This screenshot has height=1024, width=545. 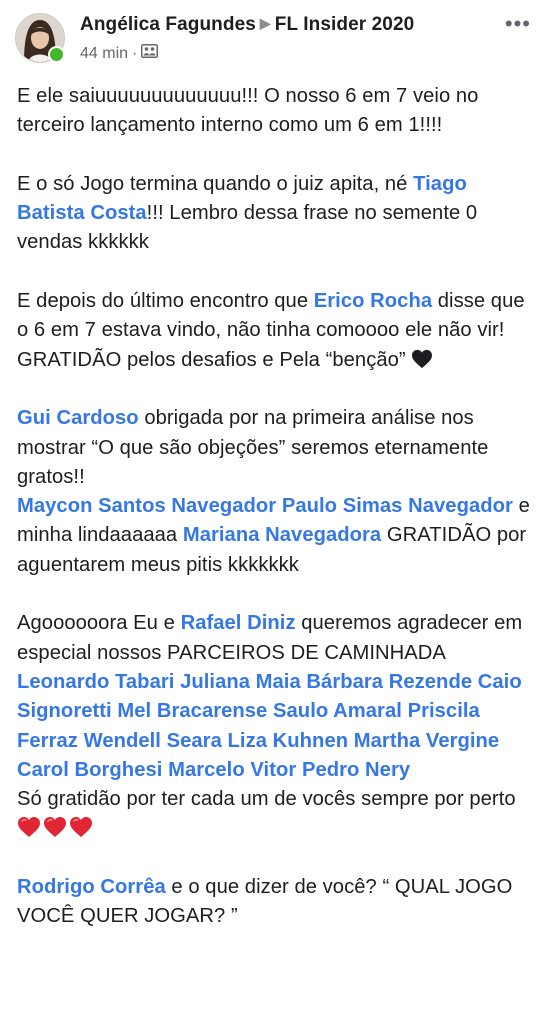 I want to click on mention-link: Juliana Maia, so click(x=240, y=682).